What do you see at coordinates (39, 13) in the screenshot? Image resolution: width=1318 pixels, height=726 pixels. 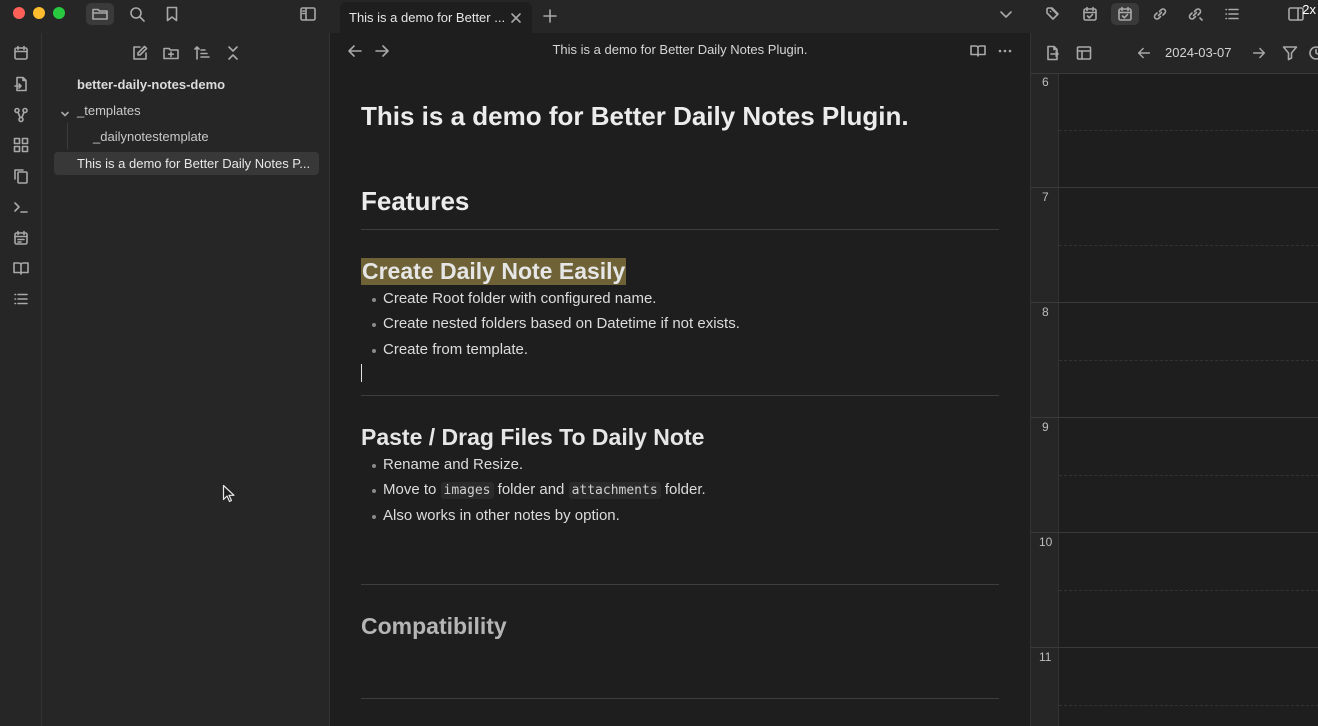 I see `minimize-window-button` at bounding box center [39, 13].